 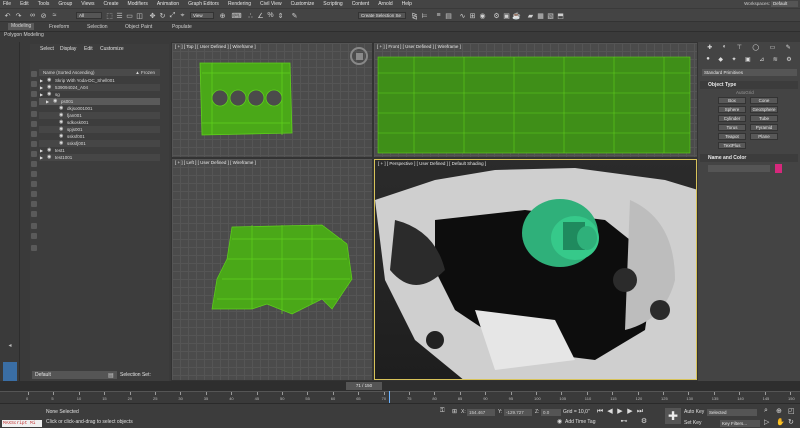 What do you see at coordinates (624, 422) in the screenshot?
I see `key-mode-icon: ⊷` at bounding box center [624, 422].